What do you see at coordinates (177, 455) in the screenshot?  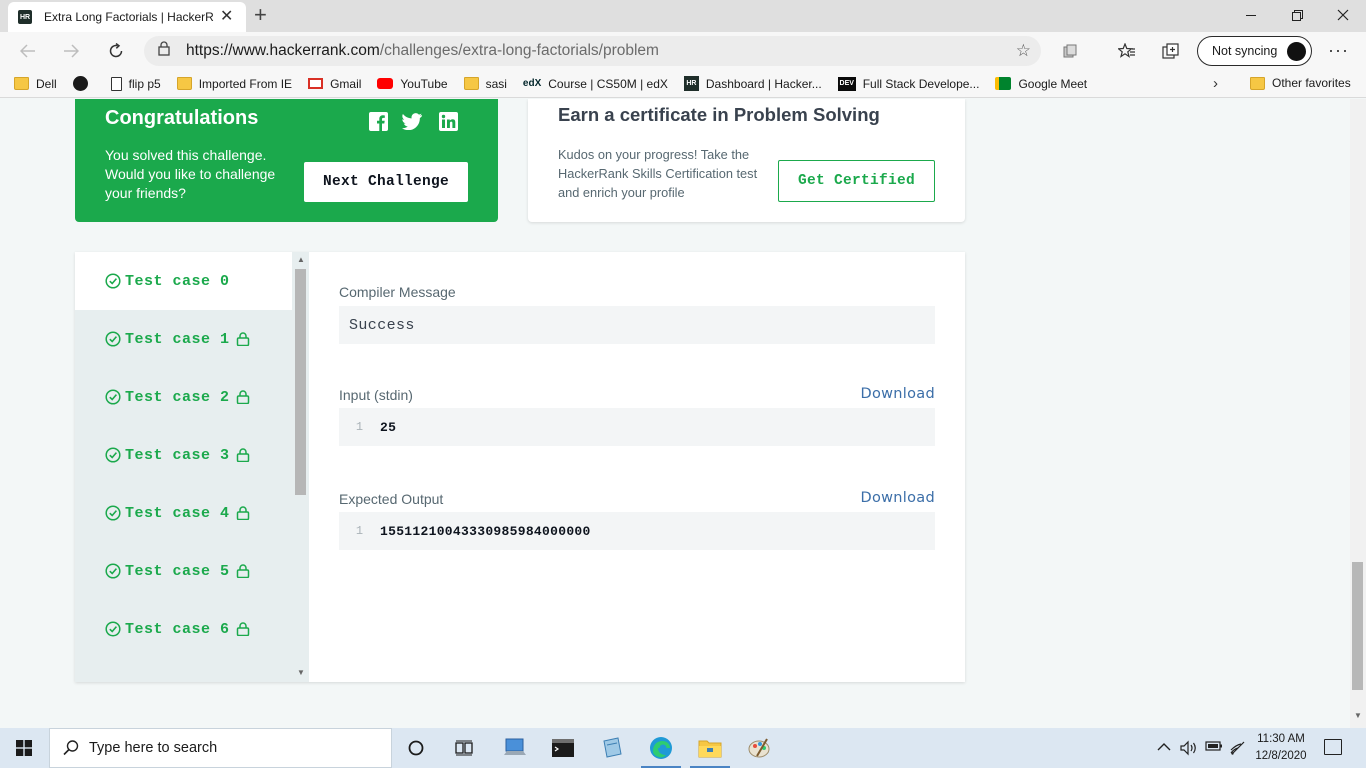 I see `test-case-label: Test case 3` at bounding box center [177, 455].